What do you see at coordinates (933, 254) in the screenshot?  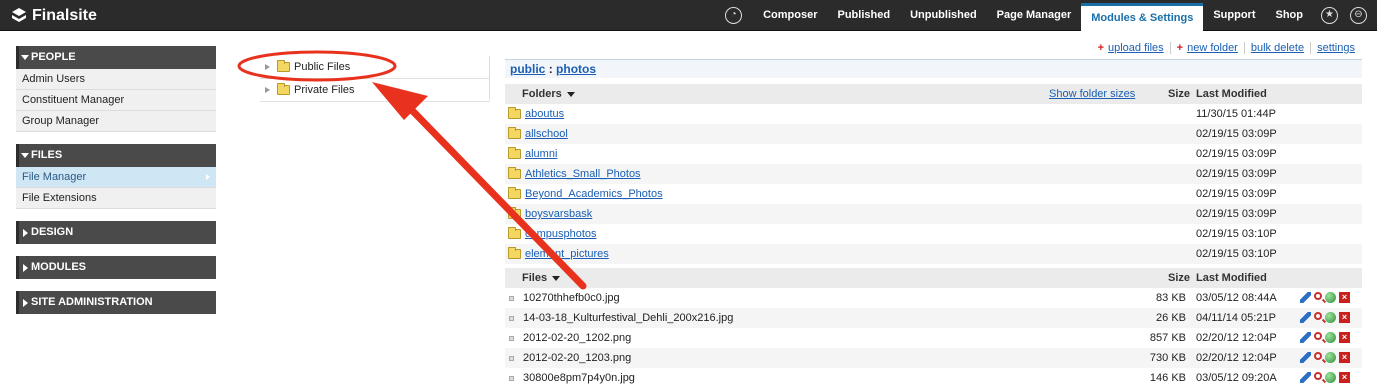 I see `folder-row: element_pictures 02/19/15 03:10P` at bounding box center [933, 254].